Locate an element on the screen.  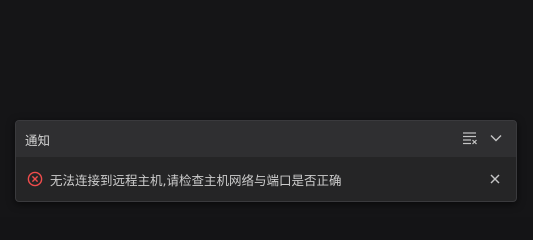
chevron-down-icon is located at coordinates (496, 139).